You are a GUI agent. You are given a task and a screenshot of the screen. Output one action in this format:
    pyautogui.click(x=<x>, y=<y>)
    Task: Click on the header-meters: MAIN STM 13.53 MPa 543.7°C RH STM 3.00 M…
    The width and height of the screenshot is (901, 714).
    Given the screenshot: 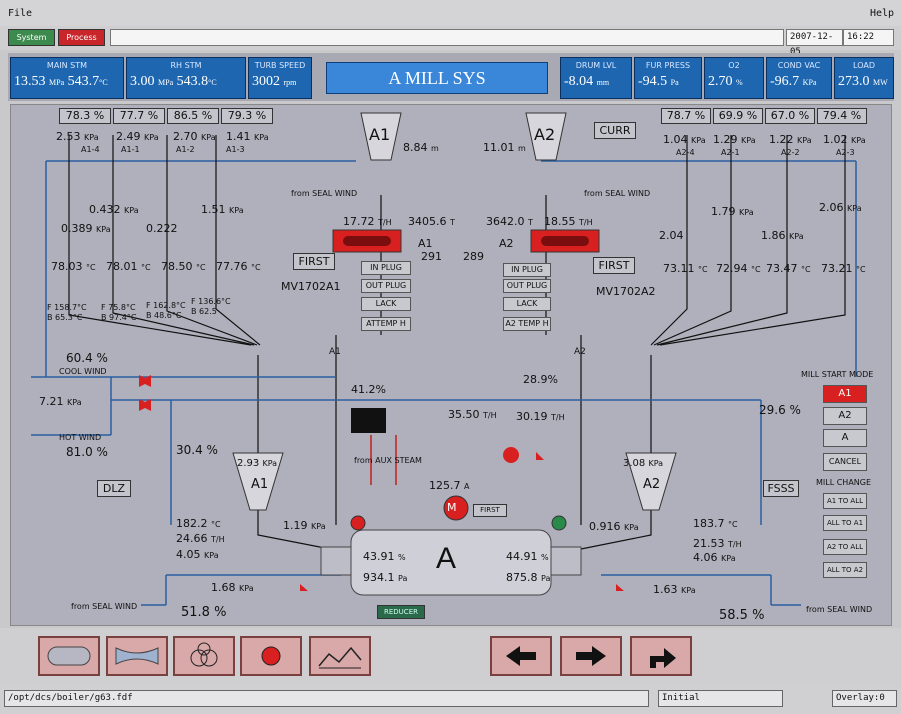 What is the action you would take?
    pyautogui.click(x=451, y=77)
    